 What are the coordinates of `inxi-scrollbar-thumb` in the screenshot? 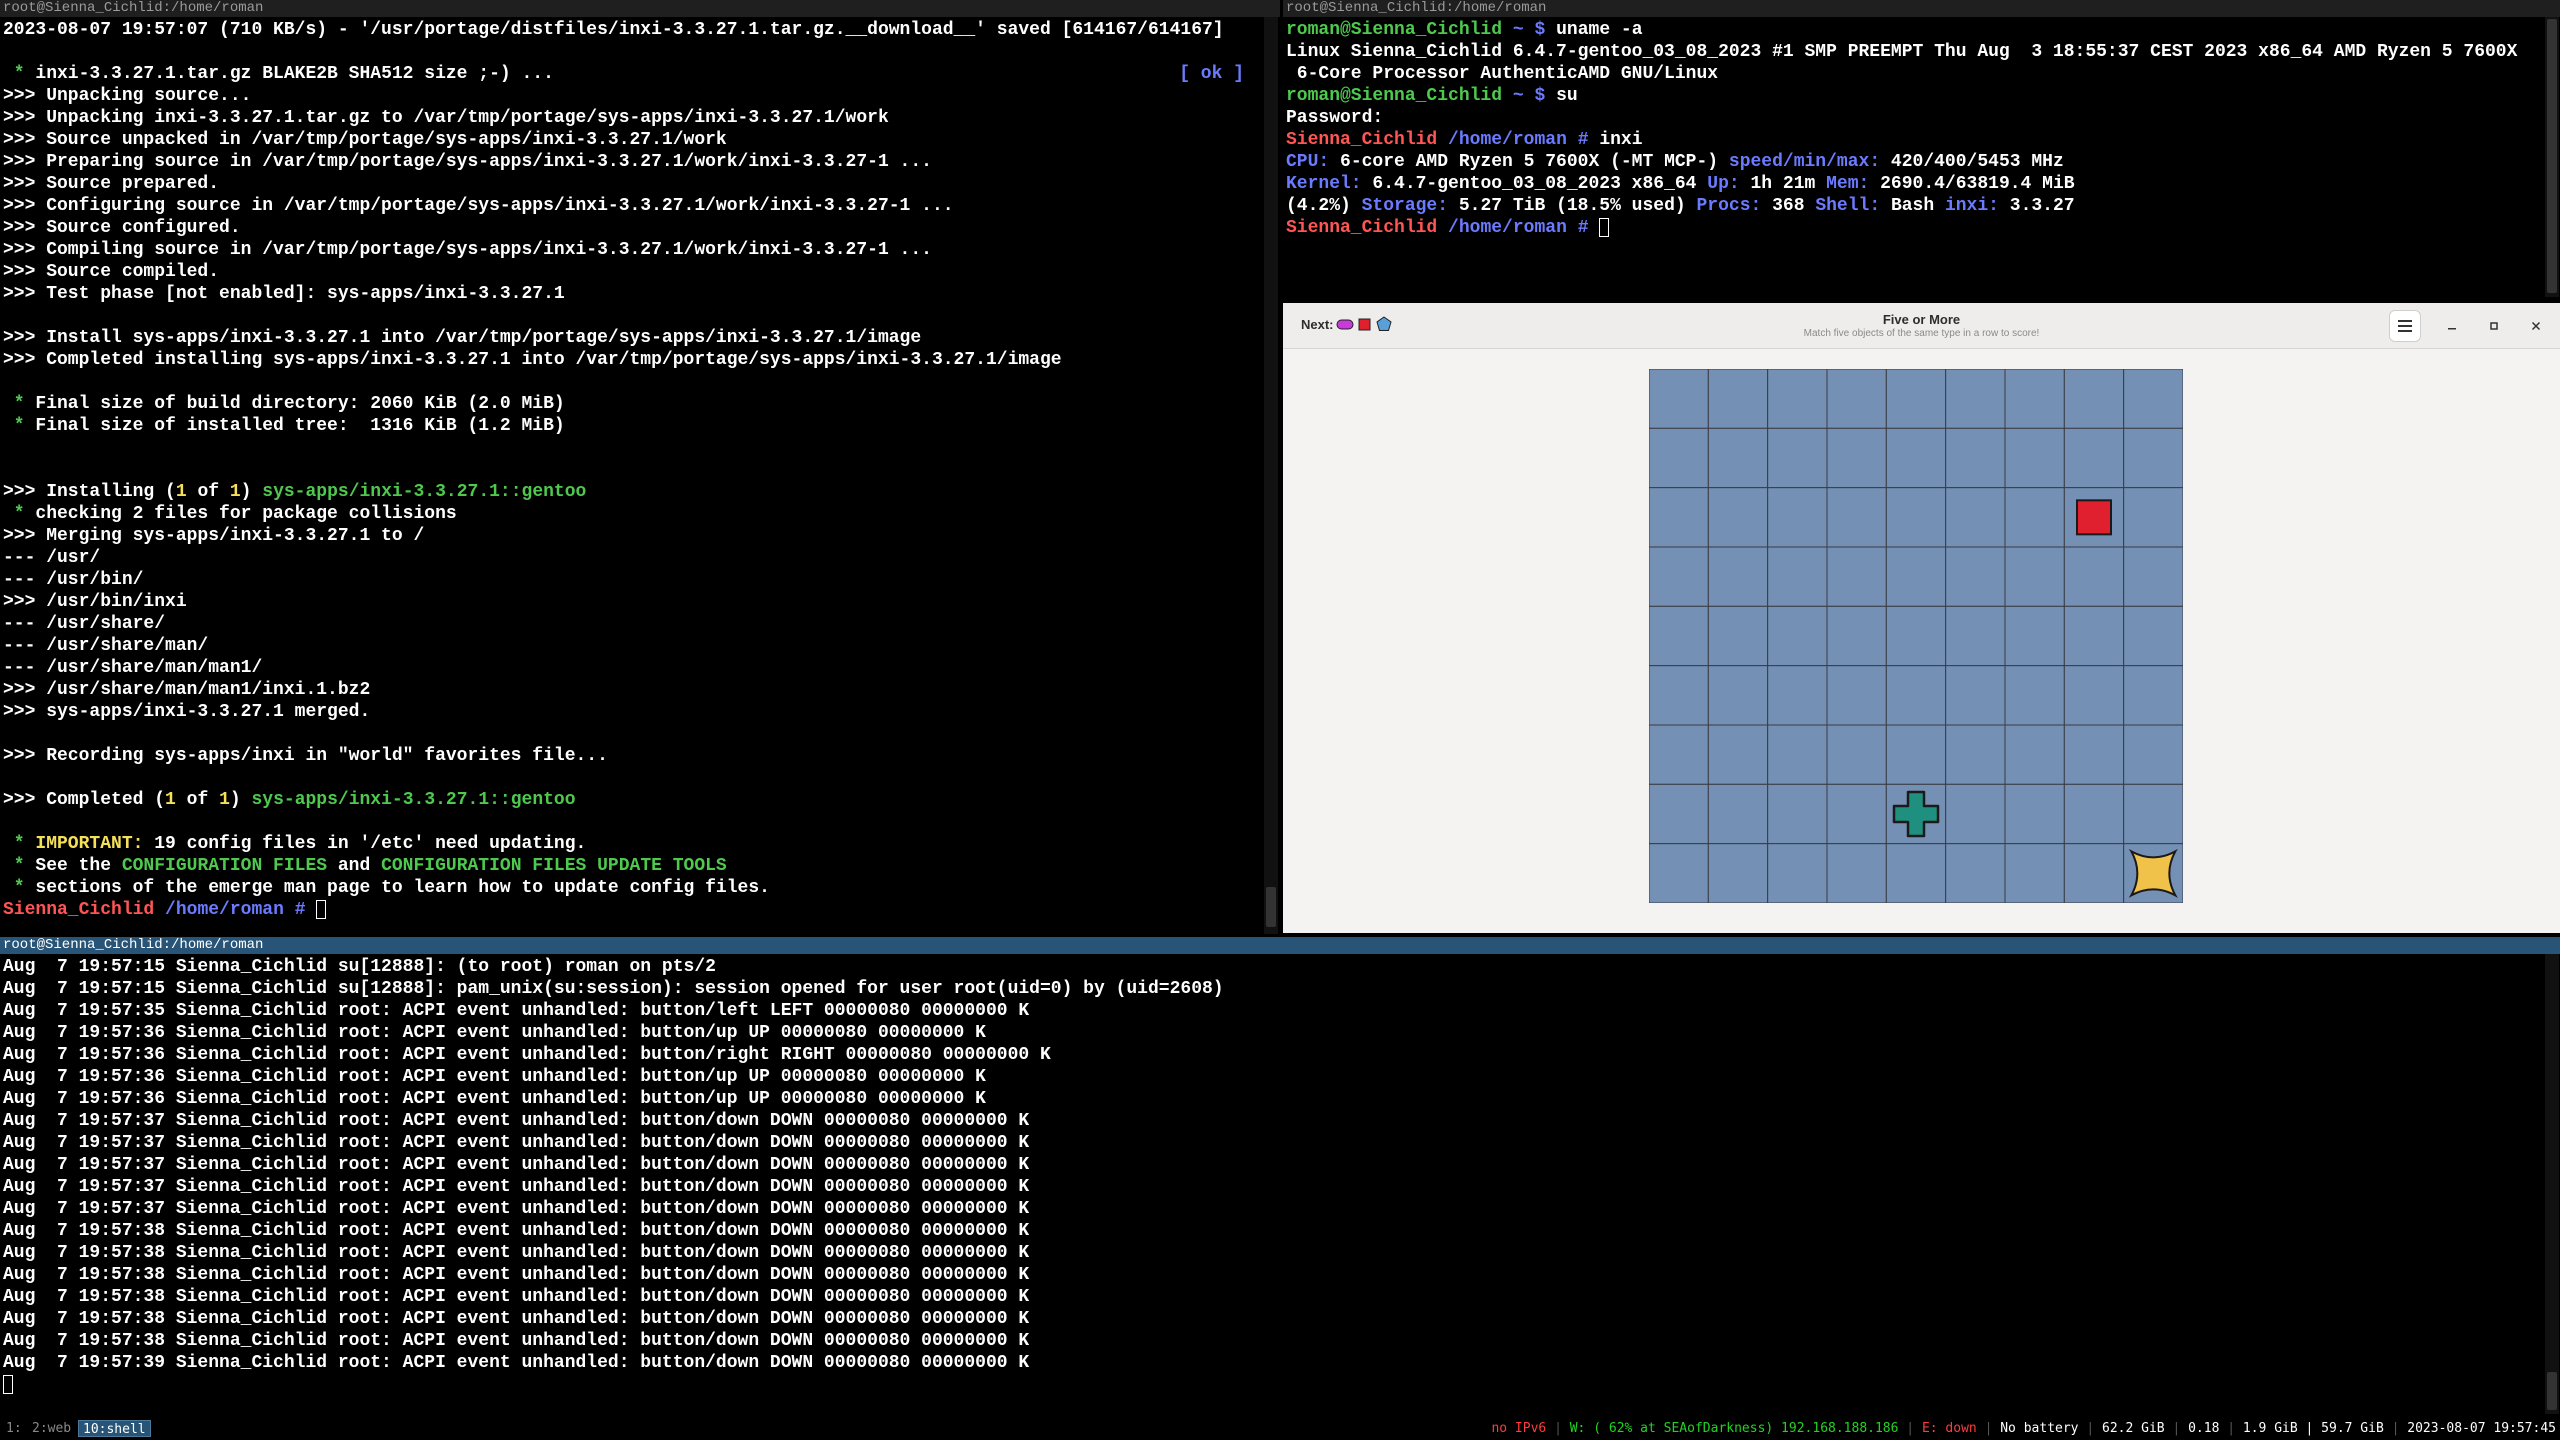 It's located at (2552, 156).